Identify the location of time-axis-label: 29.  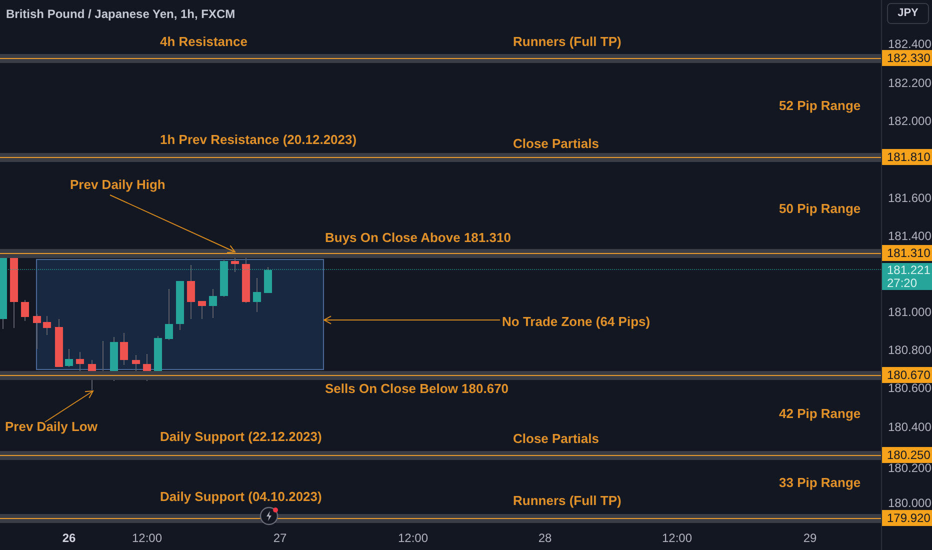
(810, 538).